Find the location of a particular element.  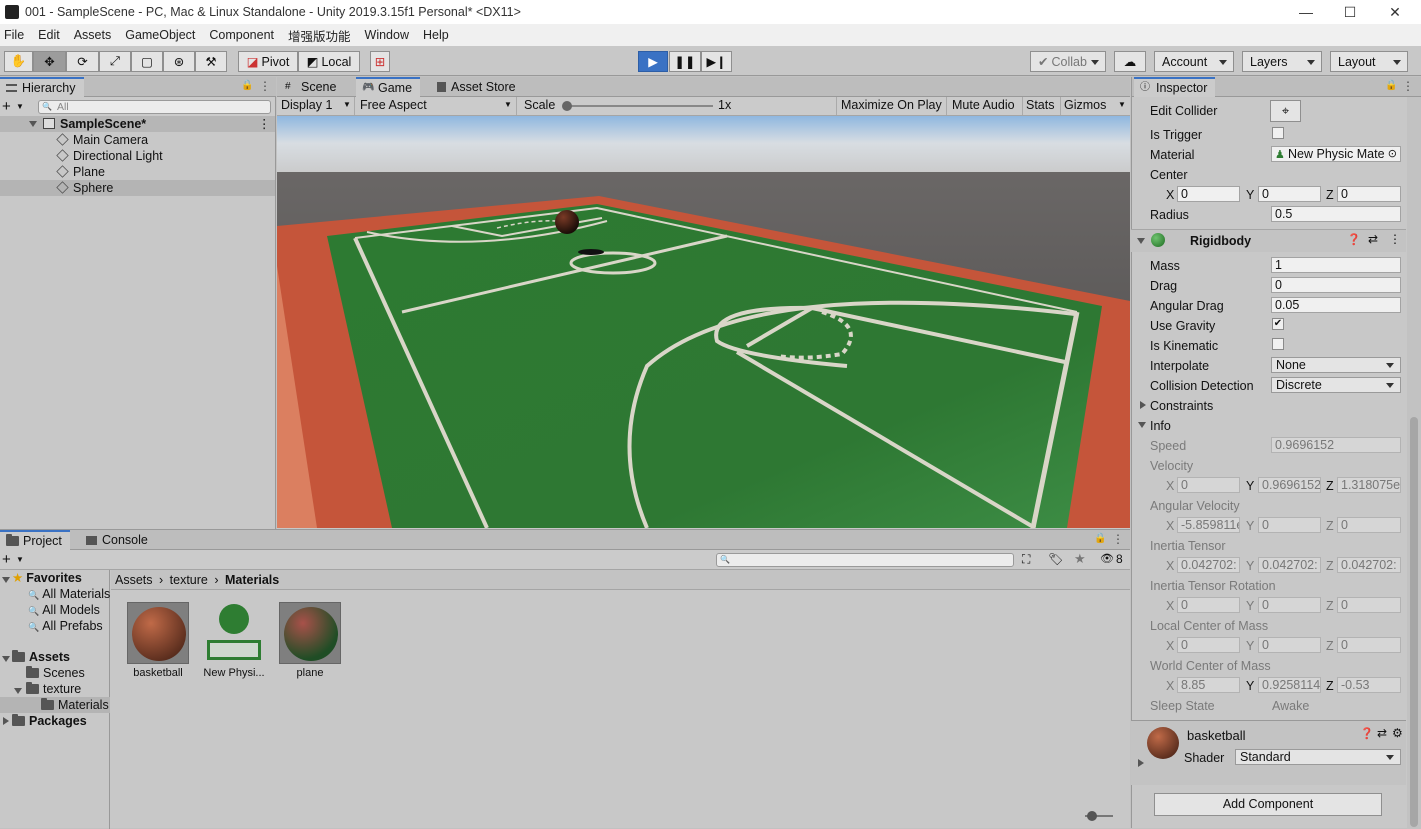

favorite-star-icon: ★ is located at coordinates (1080, 559).